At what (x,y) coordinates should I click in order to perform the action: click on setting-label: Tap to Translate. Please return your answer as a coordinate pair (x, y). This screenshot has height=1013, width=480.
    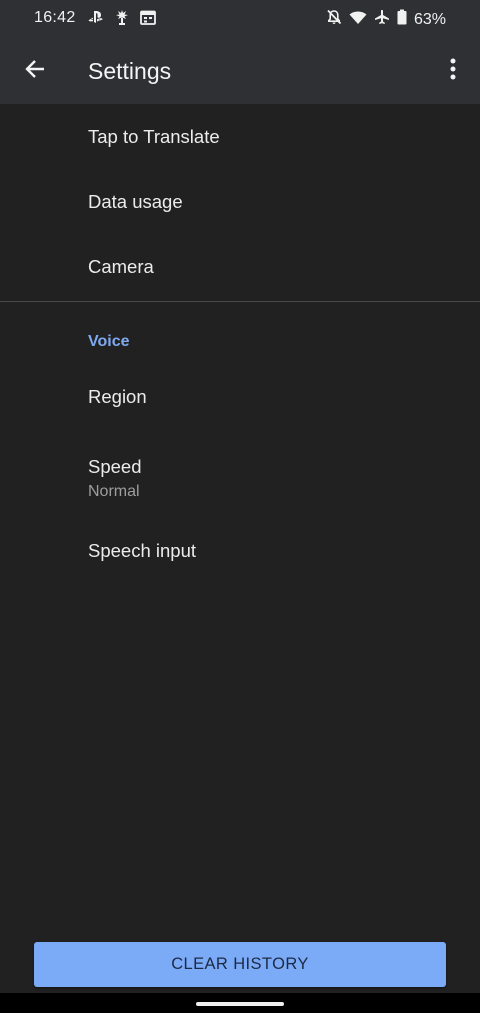
    Looking at the image, I should click on (154, 136).